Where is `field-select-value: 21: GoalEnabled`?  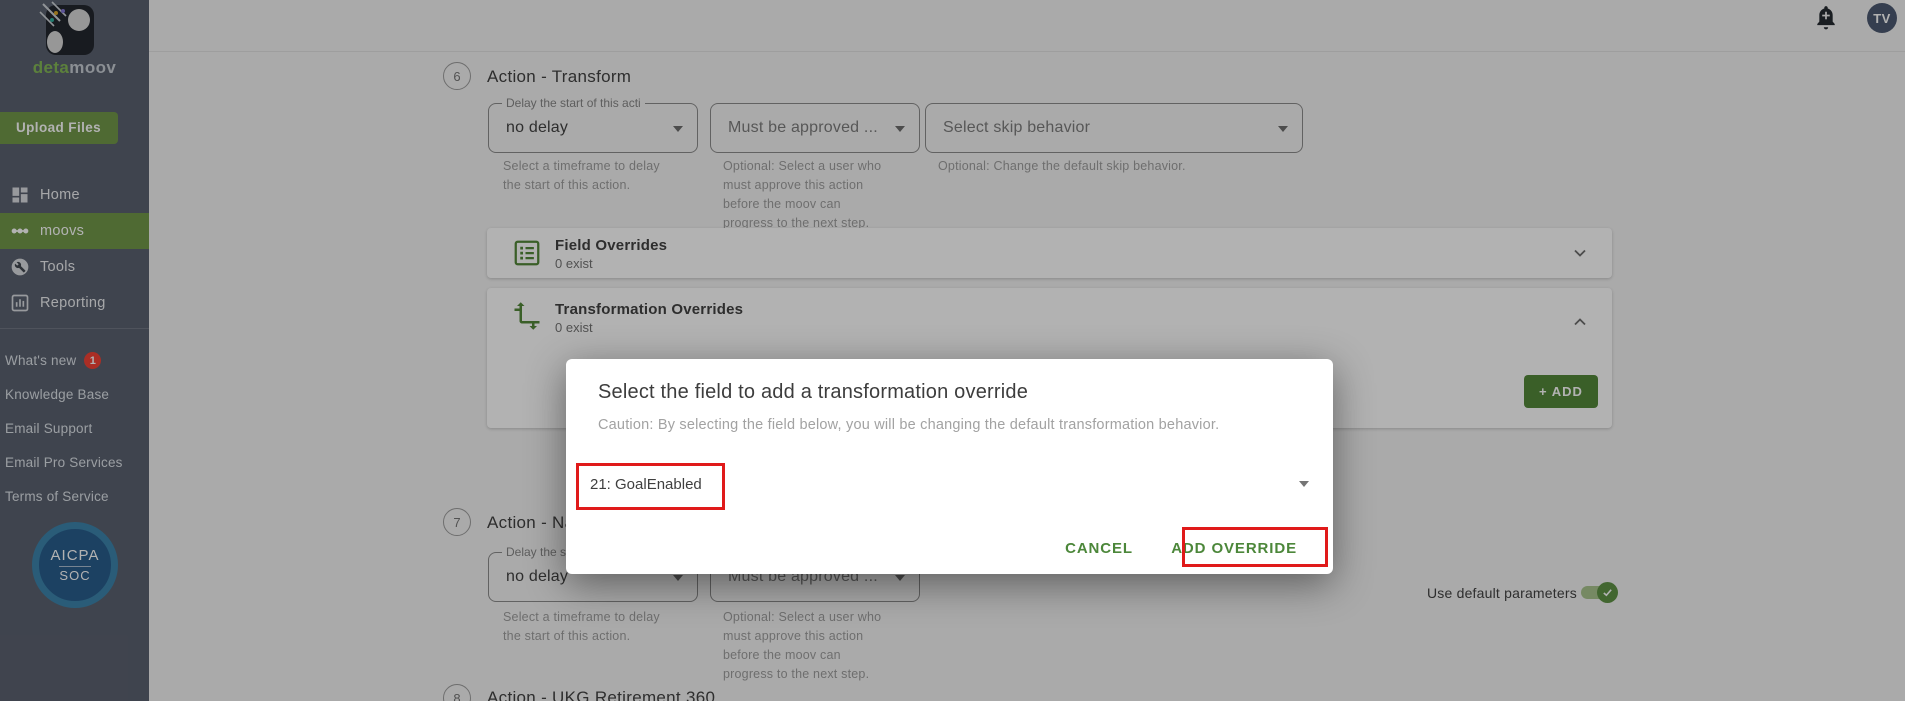
field-select-value: 21: GoalEnabled is located at coordinates (646, 484).